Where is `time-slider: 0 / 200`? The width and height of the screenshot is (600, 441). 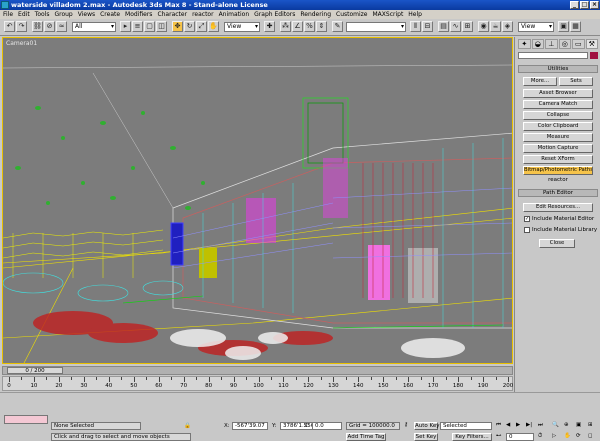
time-slider: 0 / 200 is located at coordinates (257, 370).